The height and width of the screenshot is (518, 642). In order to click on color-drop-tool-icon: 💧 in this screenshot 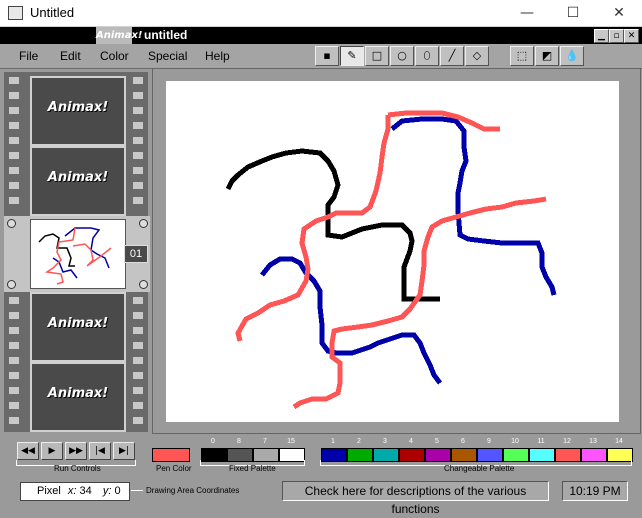, I will do `click(572, 56)`.